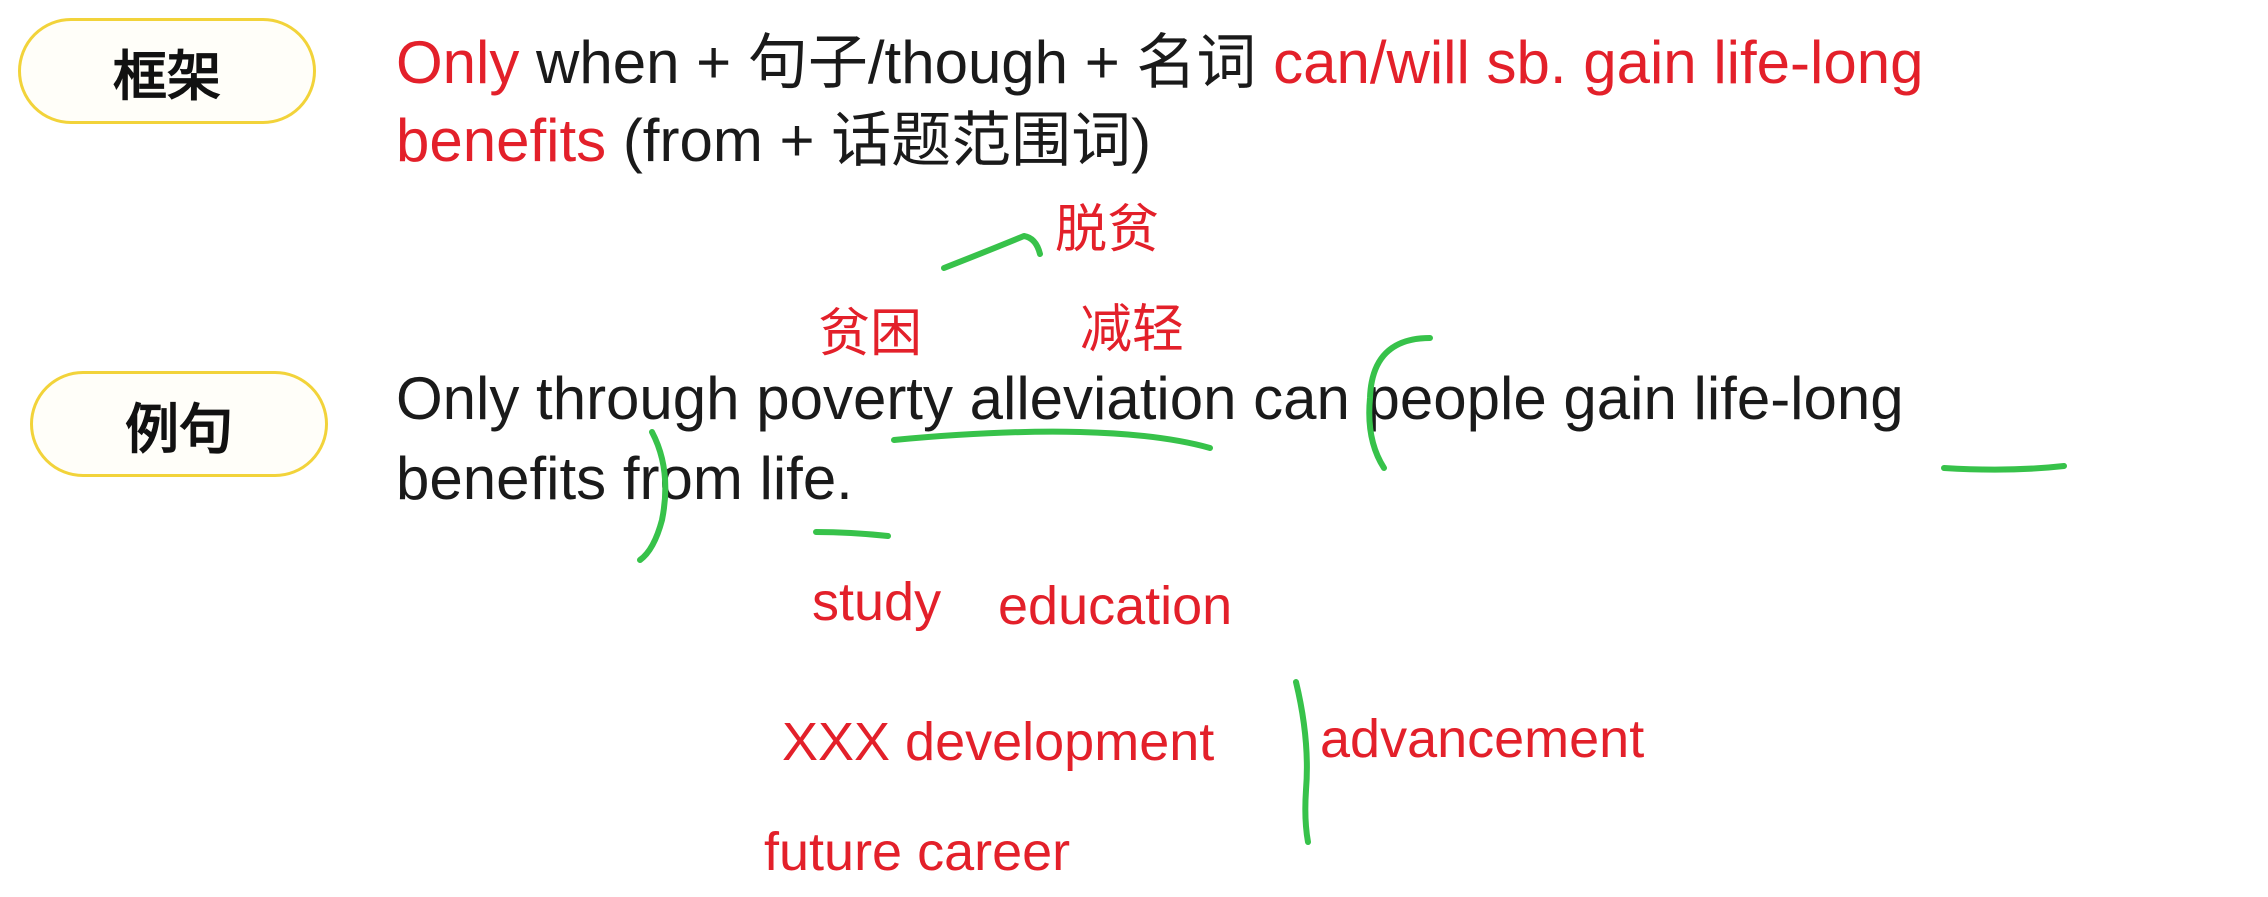  What do you see at coordinates (998, 742) in the screenshot?
I see `note-xxx-development: XXX development` at bounding box center [998, 742].